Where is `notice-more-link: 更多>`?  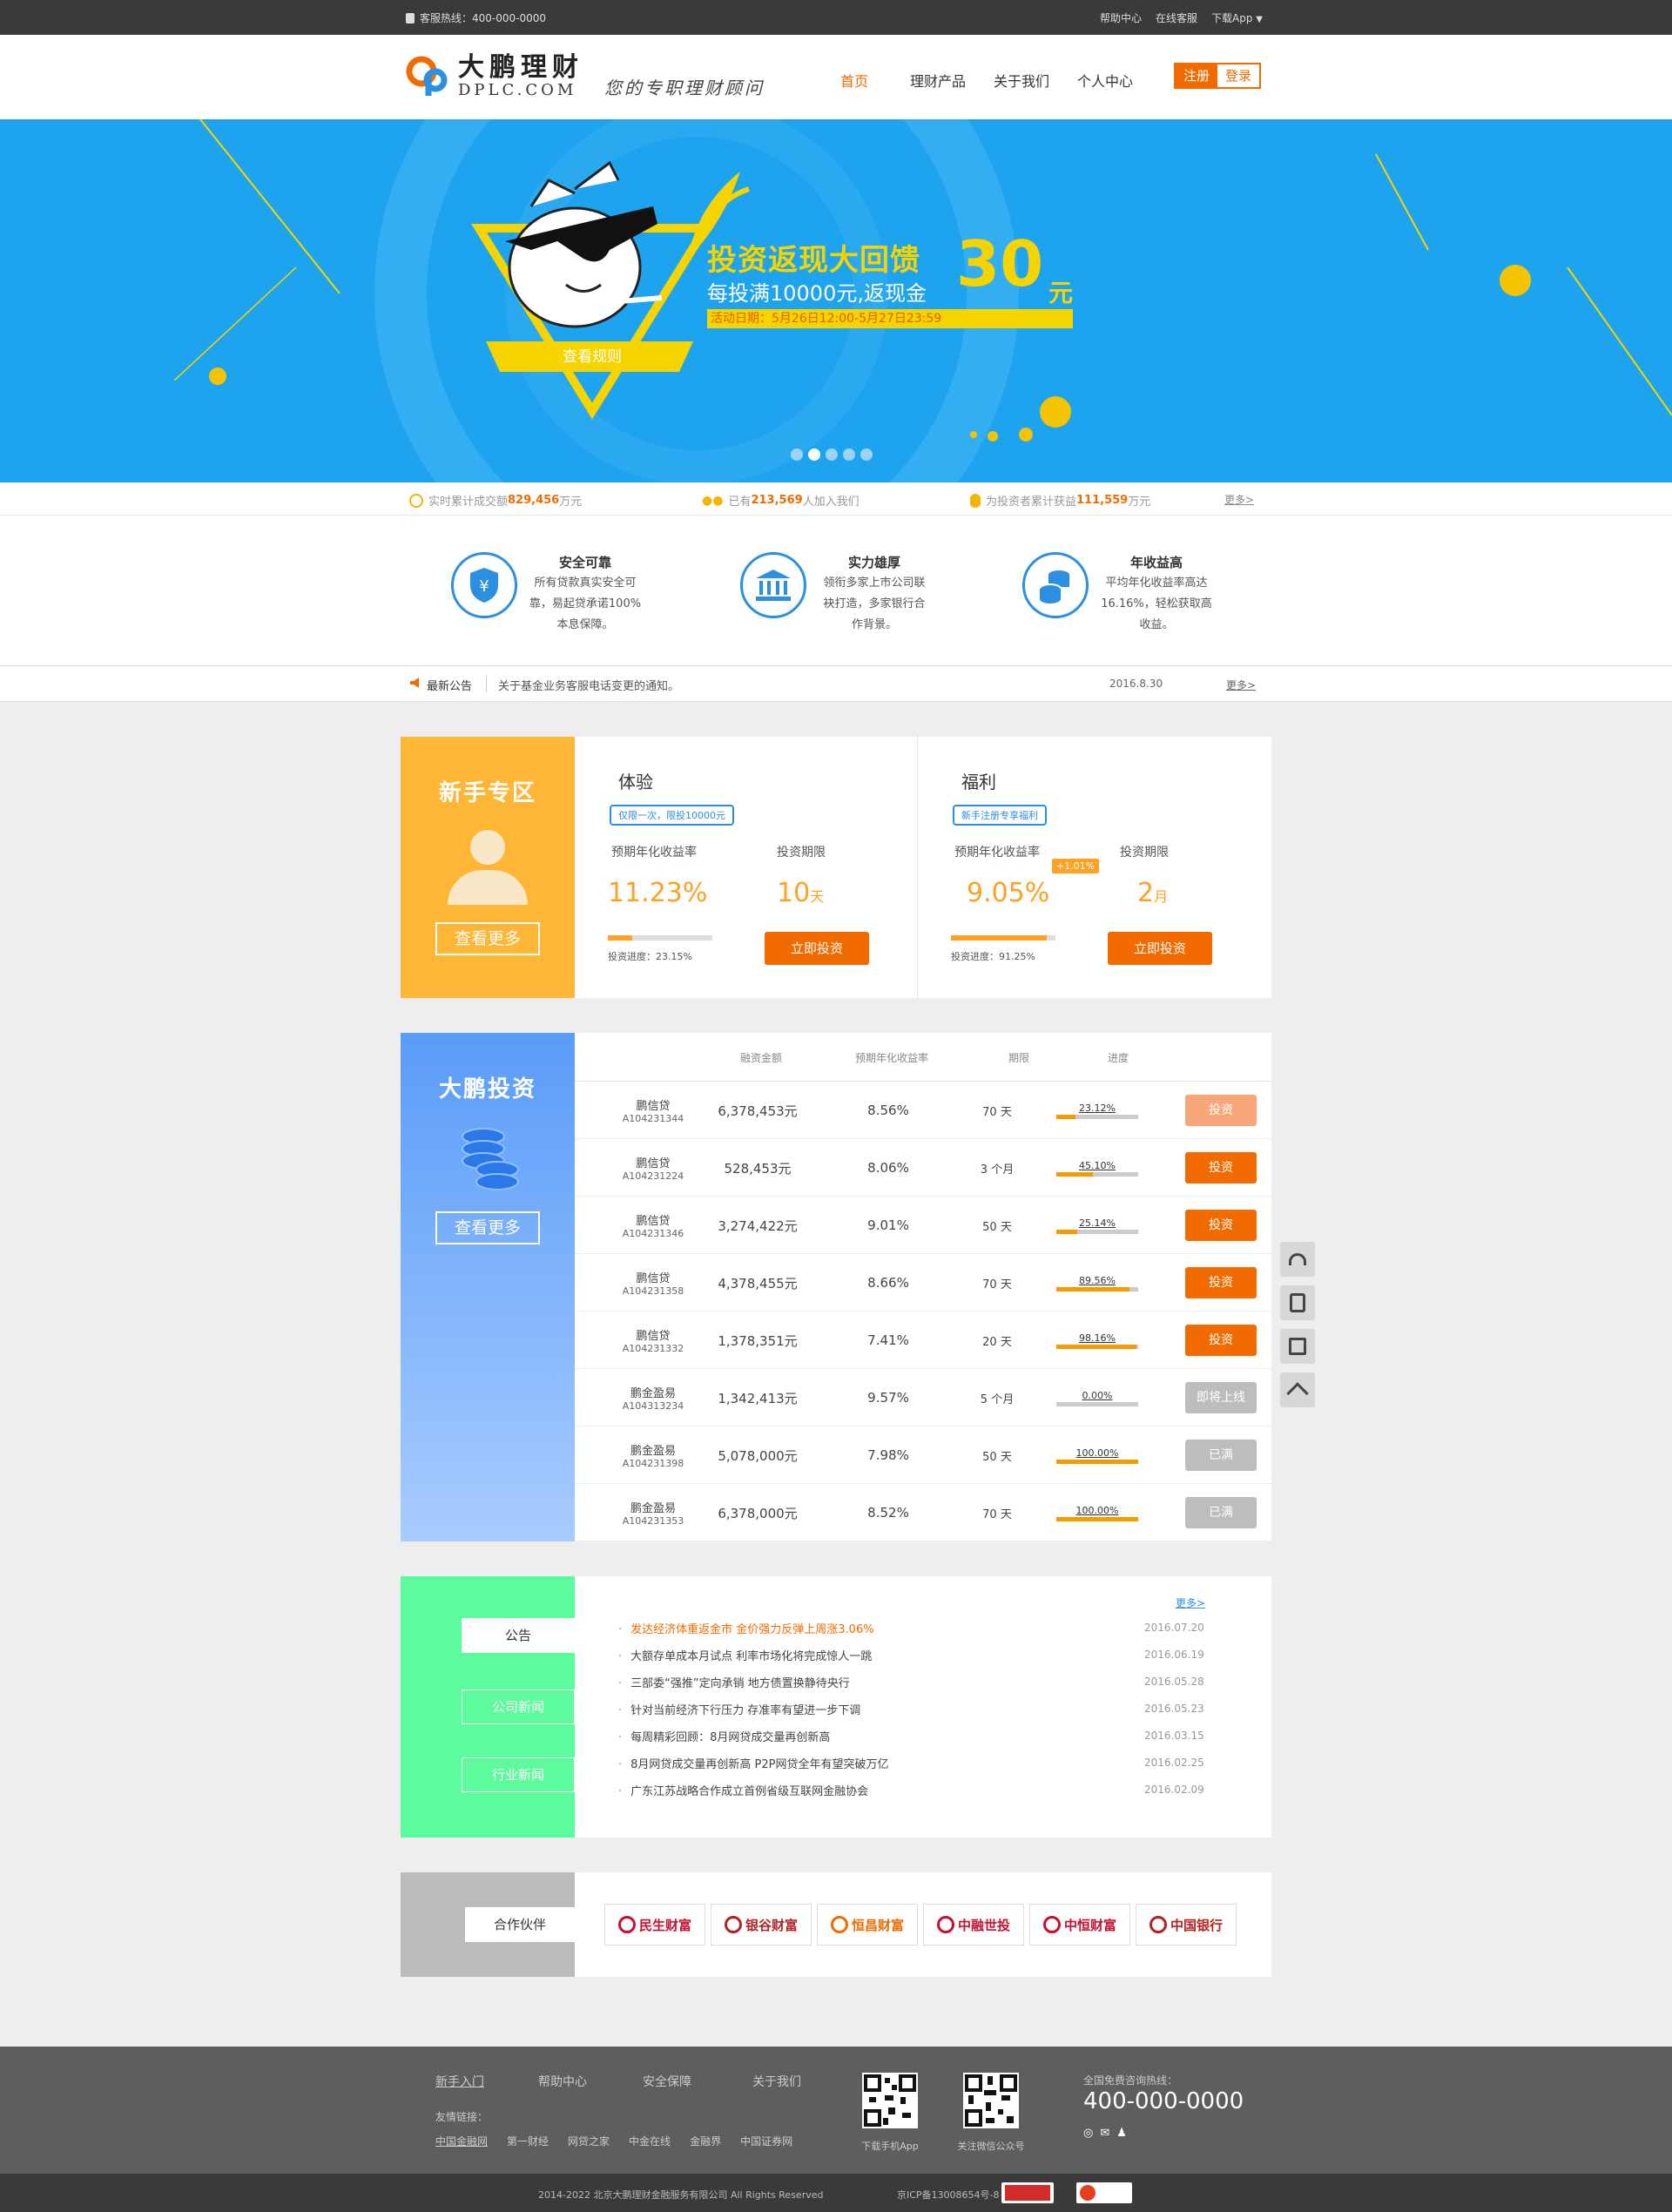 notice-more-link: 更多> is located at coordinates (1241, 685).